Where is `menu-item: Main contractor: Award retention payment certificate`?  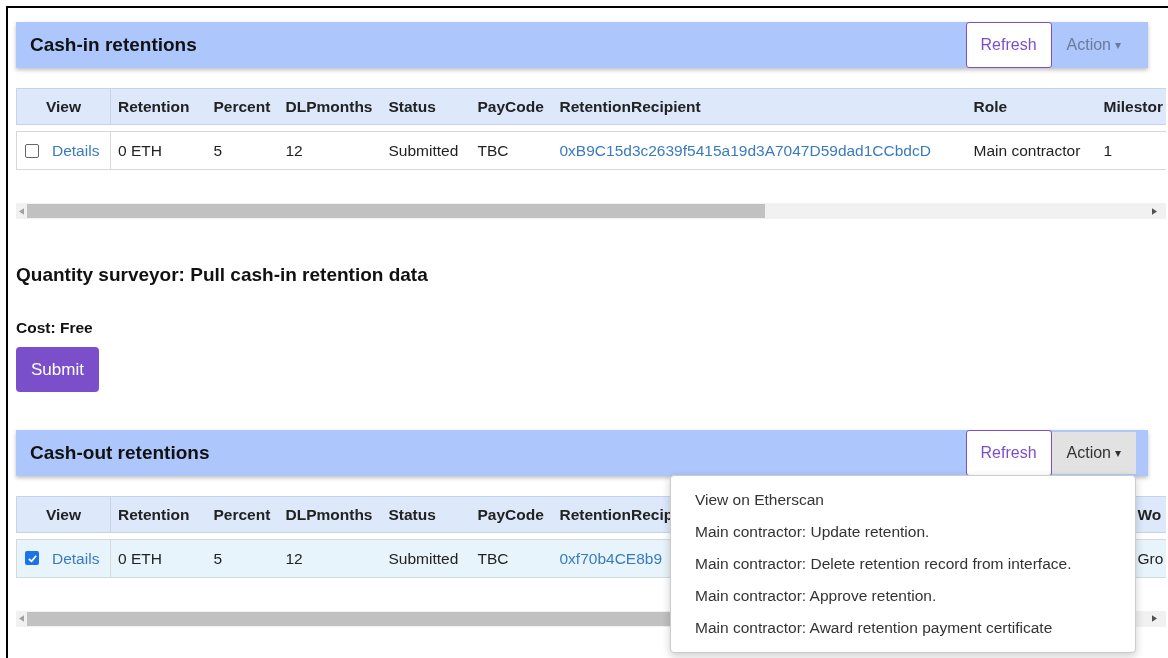
menu-item: Main contractor: Award retention payment certificate is located at coordinates (903, 627).